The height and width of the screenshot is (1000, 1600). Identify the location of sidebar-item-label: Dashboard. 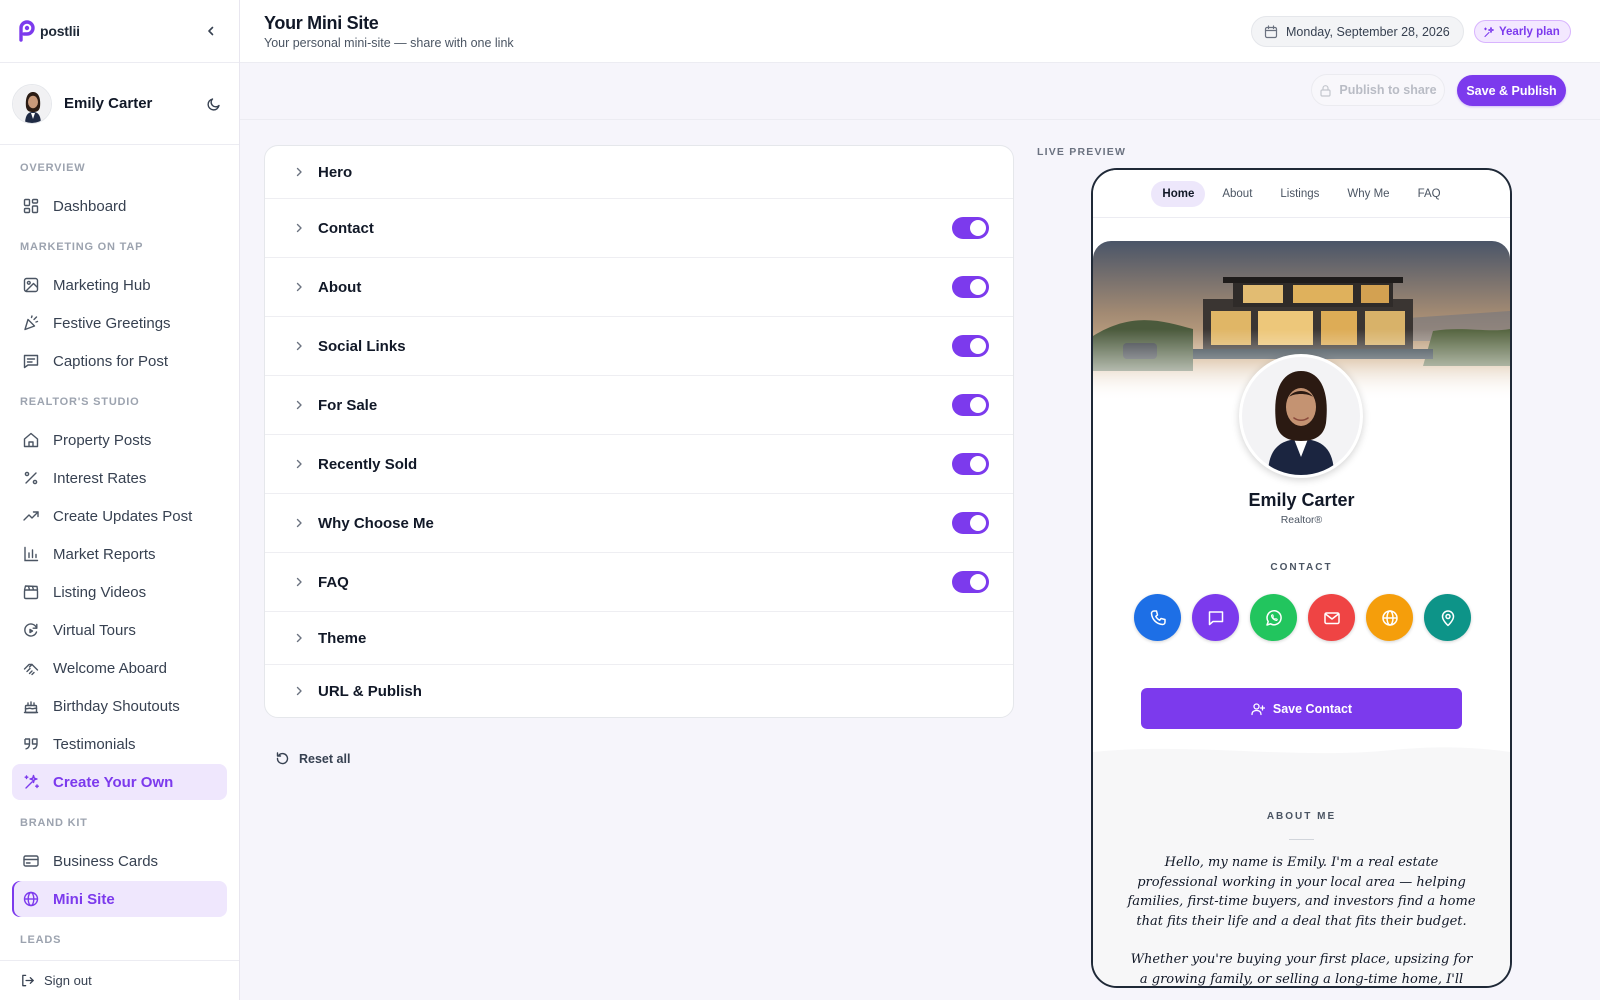
(90, 206).